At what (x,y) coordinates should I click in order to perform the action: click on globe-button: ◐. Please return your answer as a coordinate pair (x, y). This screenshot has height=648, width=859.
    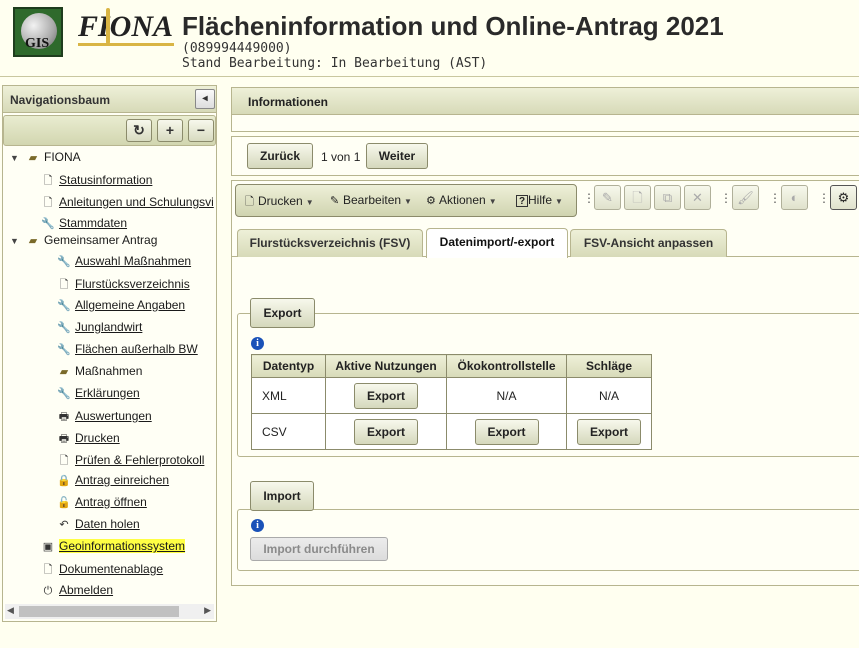
    Looking at the image, I should click on (794, 197).